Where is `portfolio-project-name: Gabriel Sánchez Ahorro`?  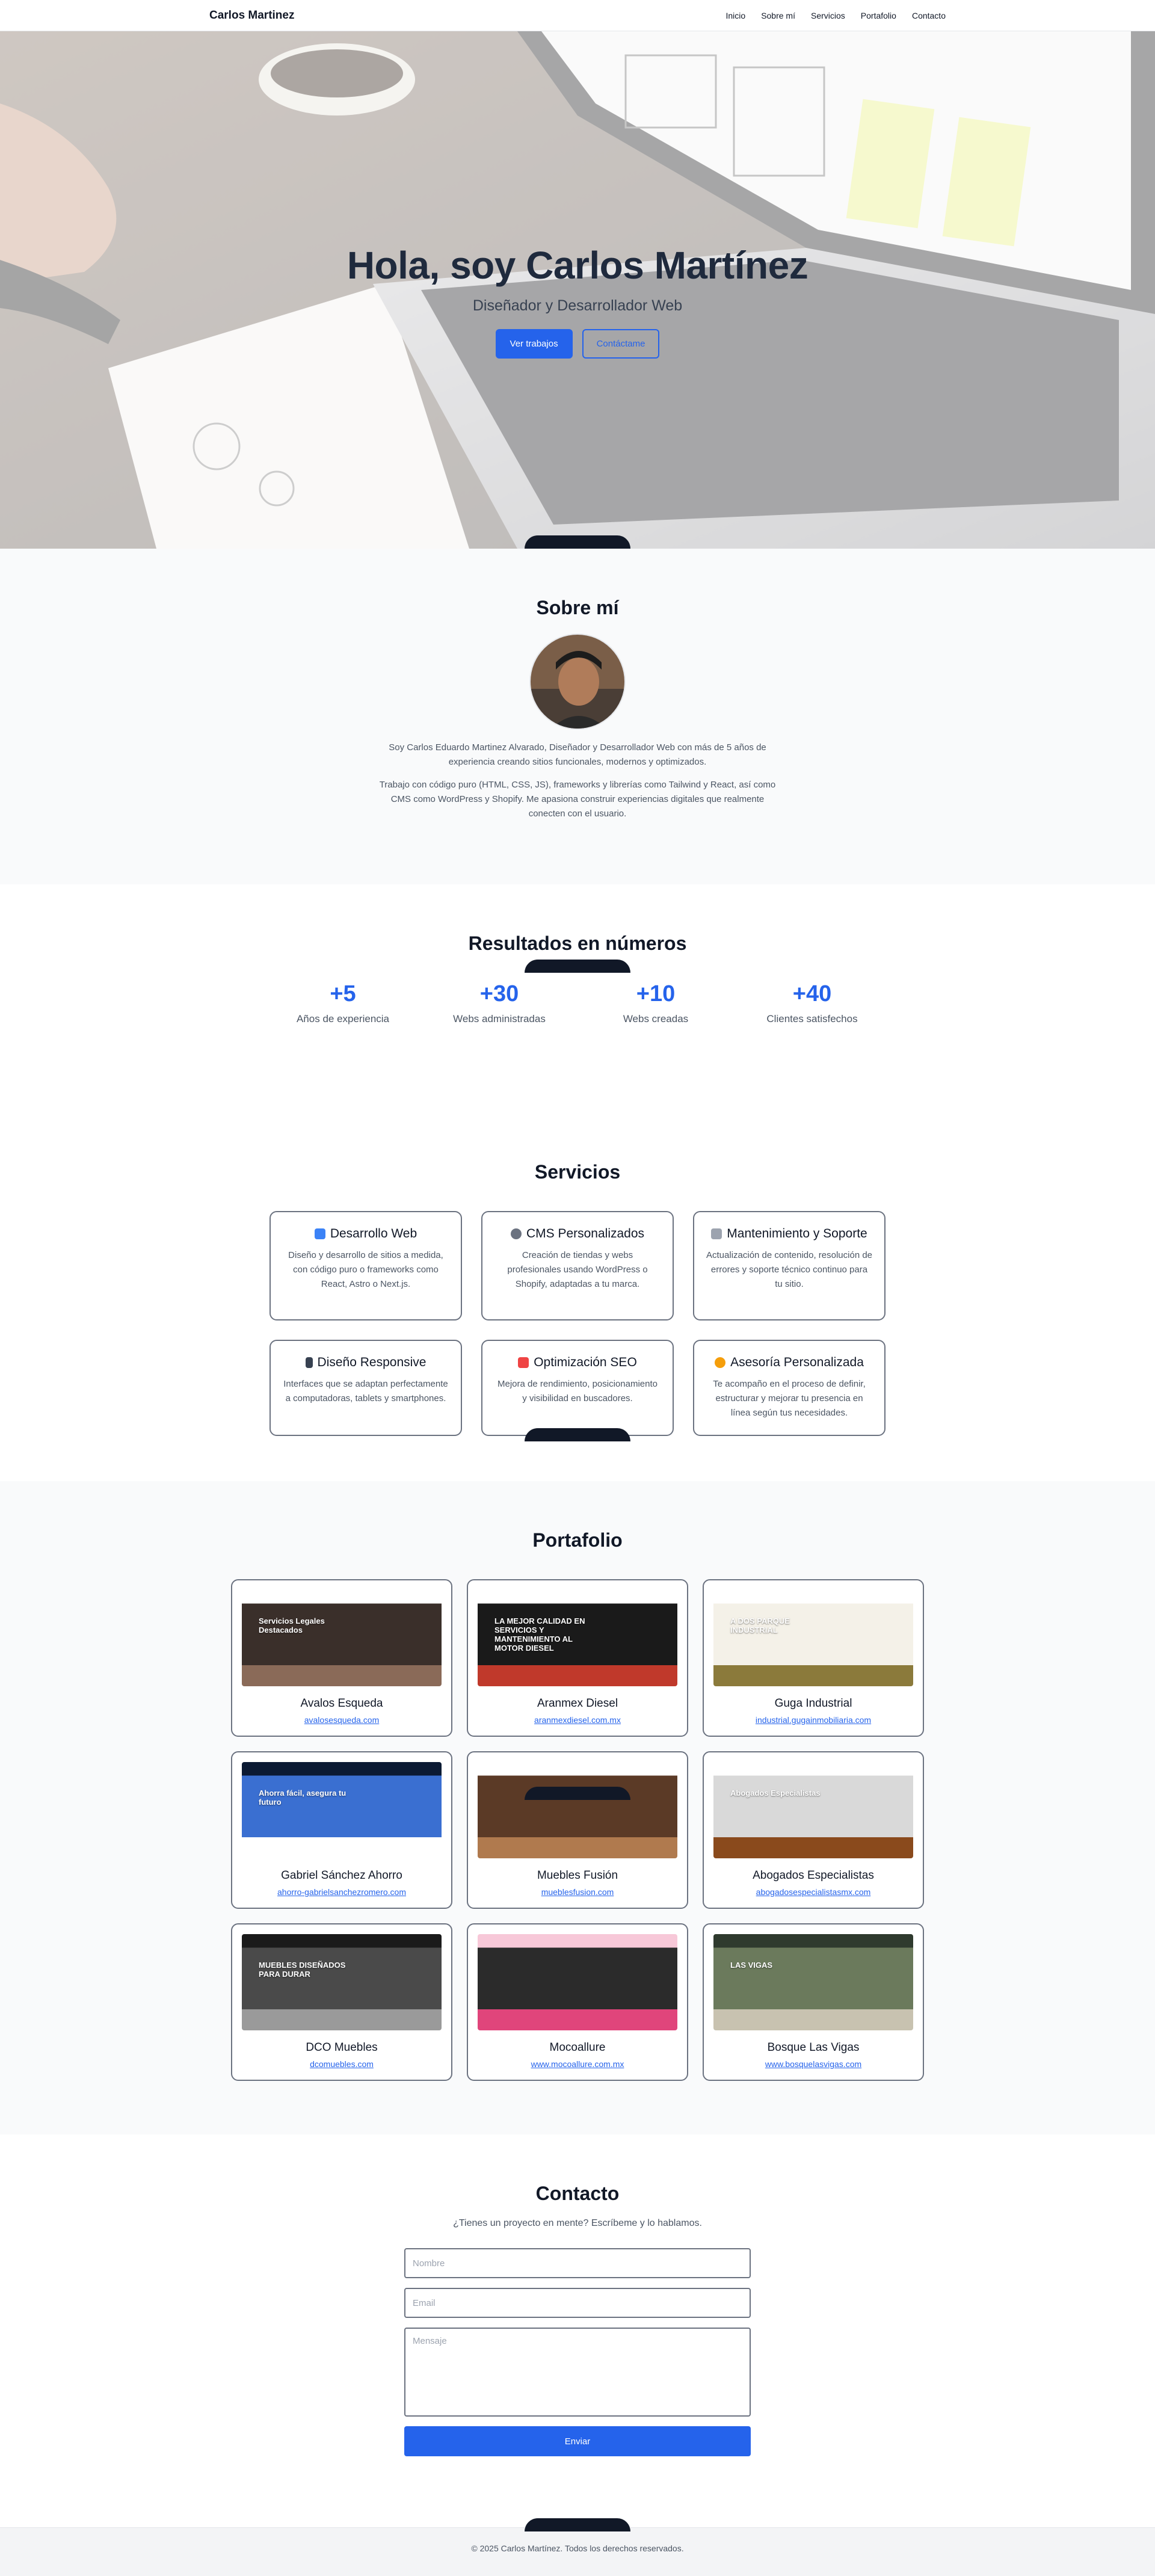
portfolio-project-name: Gabriel Sánchez Ahorro is located at coordinates (342, 1875).